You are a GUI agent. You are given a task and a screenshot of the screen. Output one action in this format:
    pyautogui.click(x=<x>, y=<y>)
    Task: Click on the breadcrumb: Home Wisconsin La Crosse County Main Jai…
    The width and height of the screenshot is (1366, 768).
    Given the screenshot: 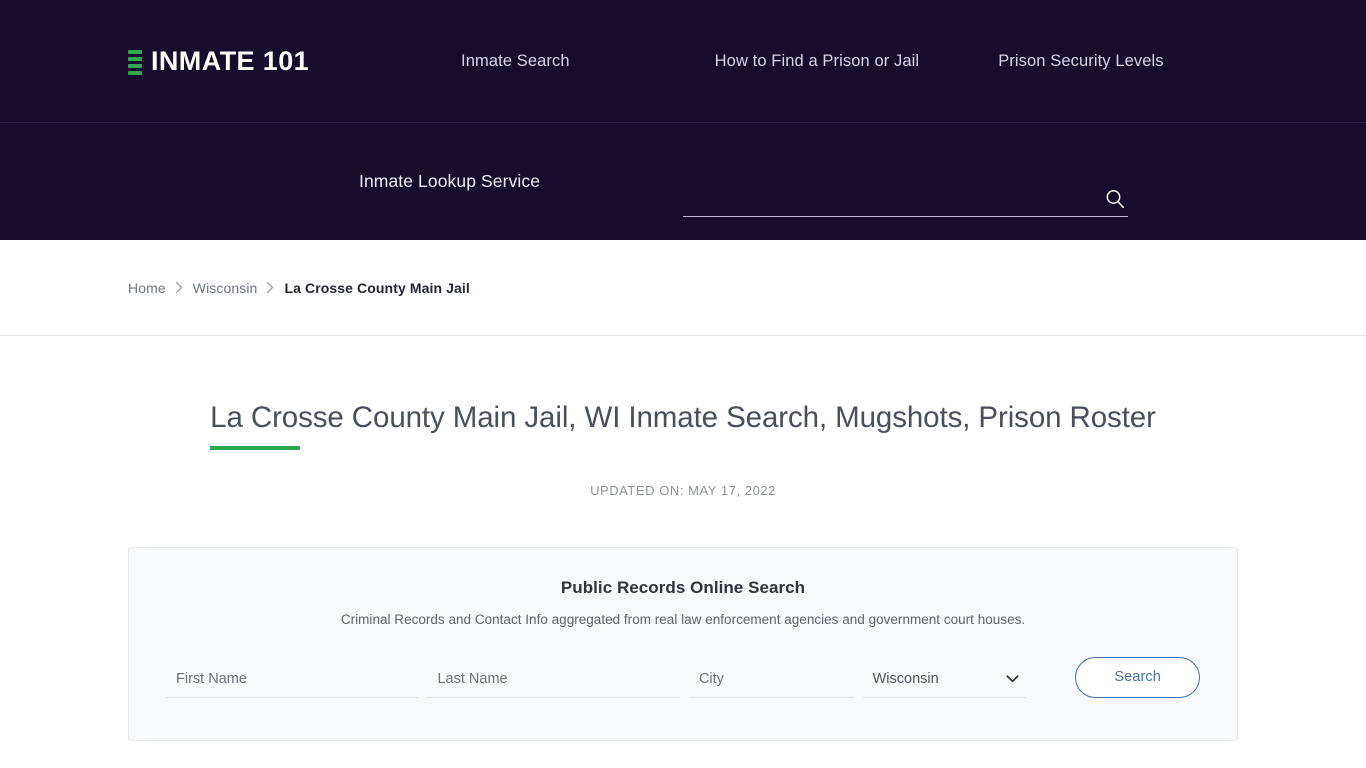 What is the action you would take?
    pyautogui.click(x=299, y=288)
    